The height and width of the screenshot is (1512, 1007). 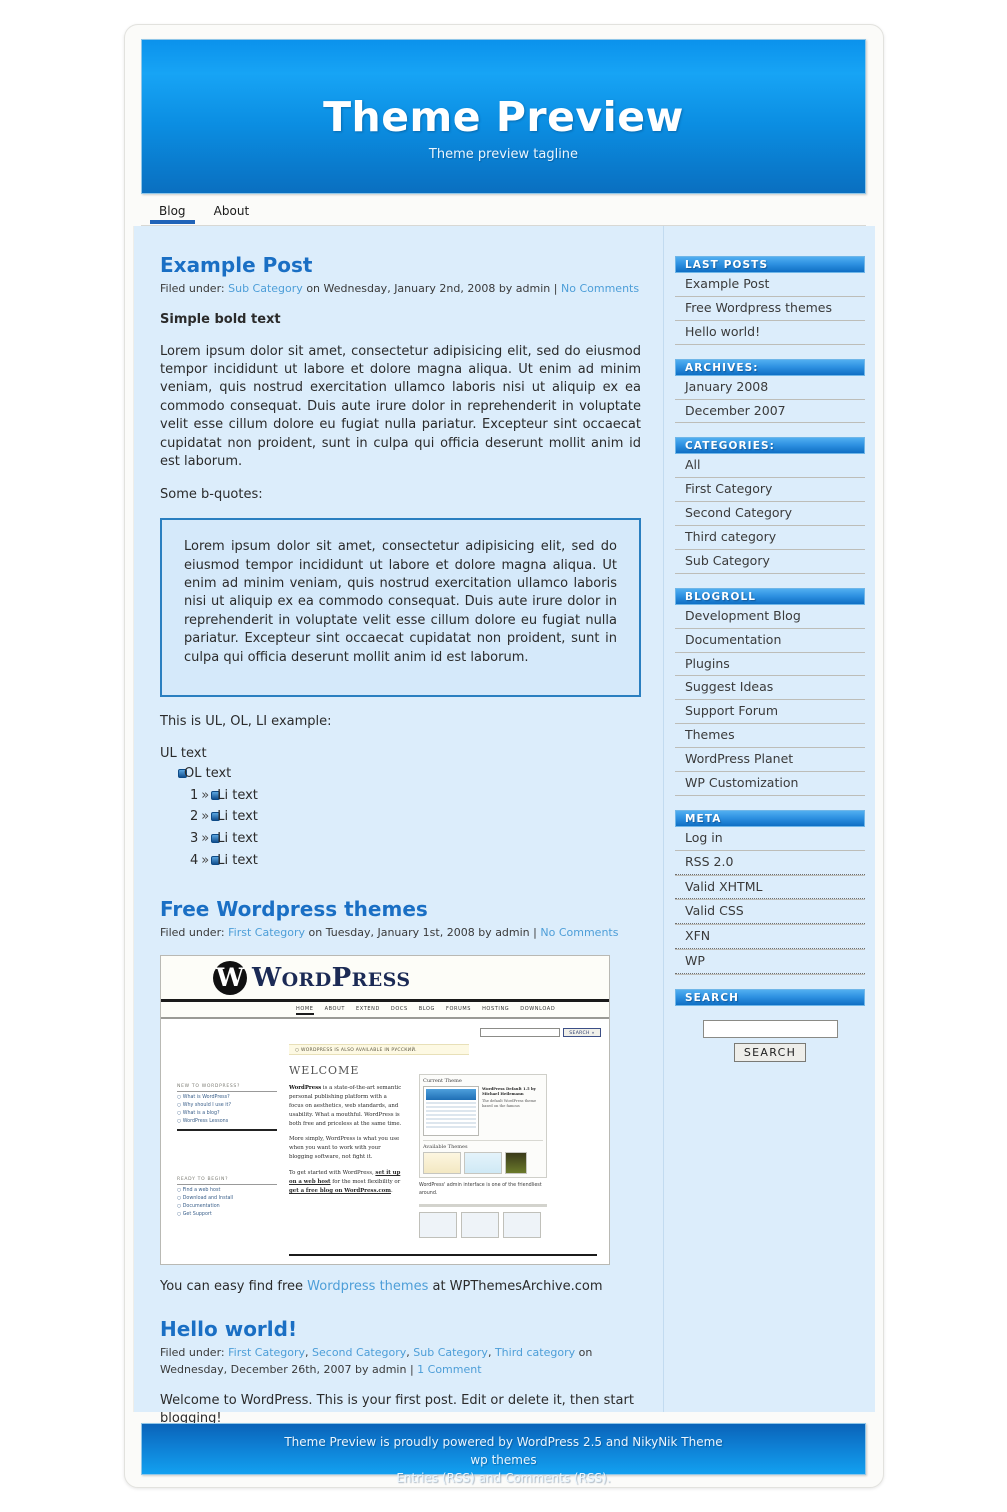 What do you see at coordinates (409, 861) in the screenshot?
I see `list-item: 4» Li text` at bounding box center [409, 861].